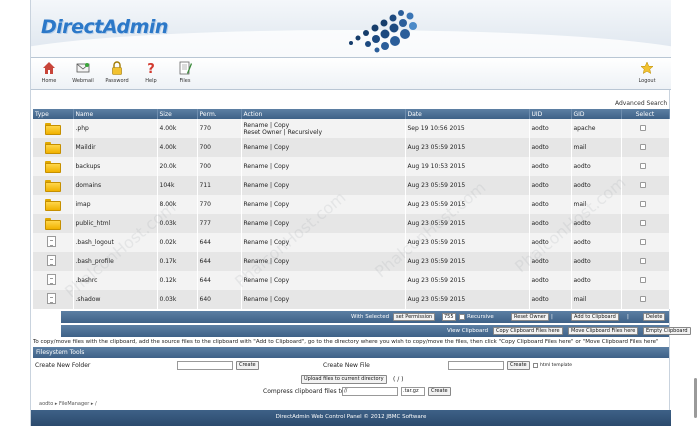 The width and height of the screenshot is (700, 426). Describe the element at coordinates (177, 204) in the screenshot. I see `size-cell: 8.00k` at that location.